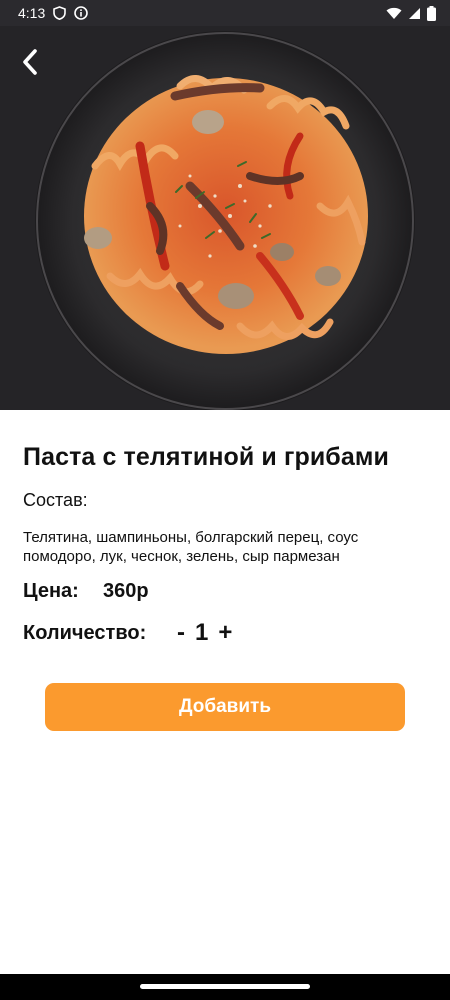  Describe the element at coordinates (126, 591) in the screenshot. I see `price-value: 360р` at that location.